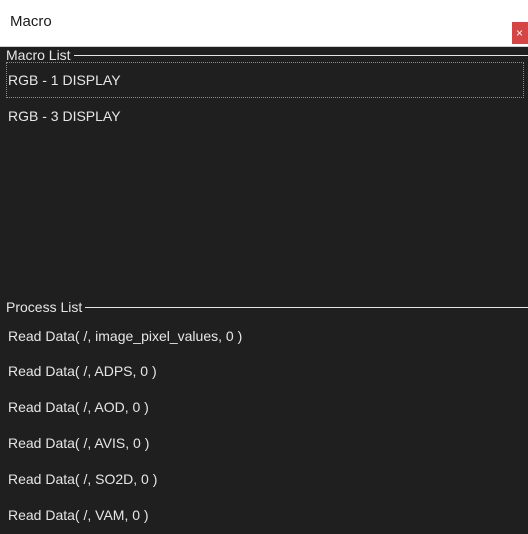 The height and width of the screenshot is (534, 528). I want to click on macro-list-header: Macro List, so click(267, 55).